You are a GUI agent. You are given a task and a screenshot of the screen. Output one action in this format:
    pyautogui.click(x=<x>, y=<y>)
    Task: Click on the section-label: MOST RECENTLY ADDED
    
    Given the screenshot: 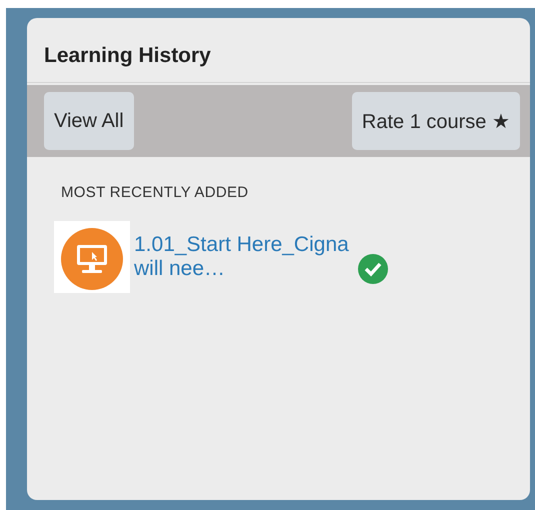 What is the action you would take?
    pyautogui.click(x=155, y=192)
    